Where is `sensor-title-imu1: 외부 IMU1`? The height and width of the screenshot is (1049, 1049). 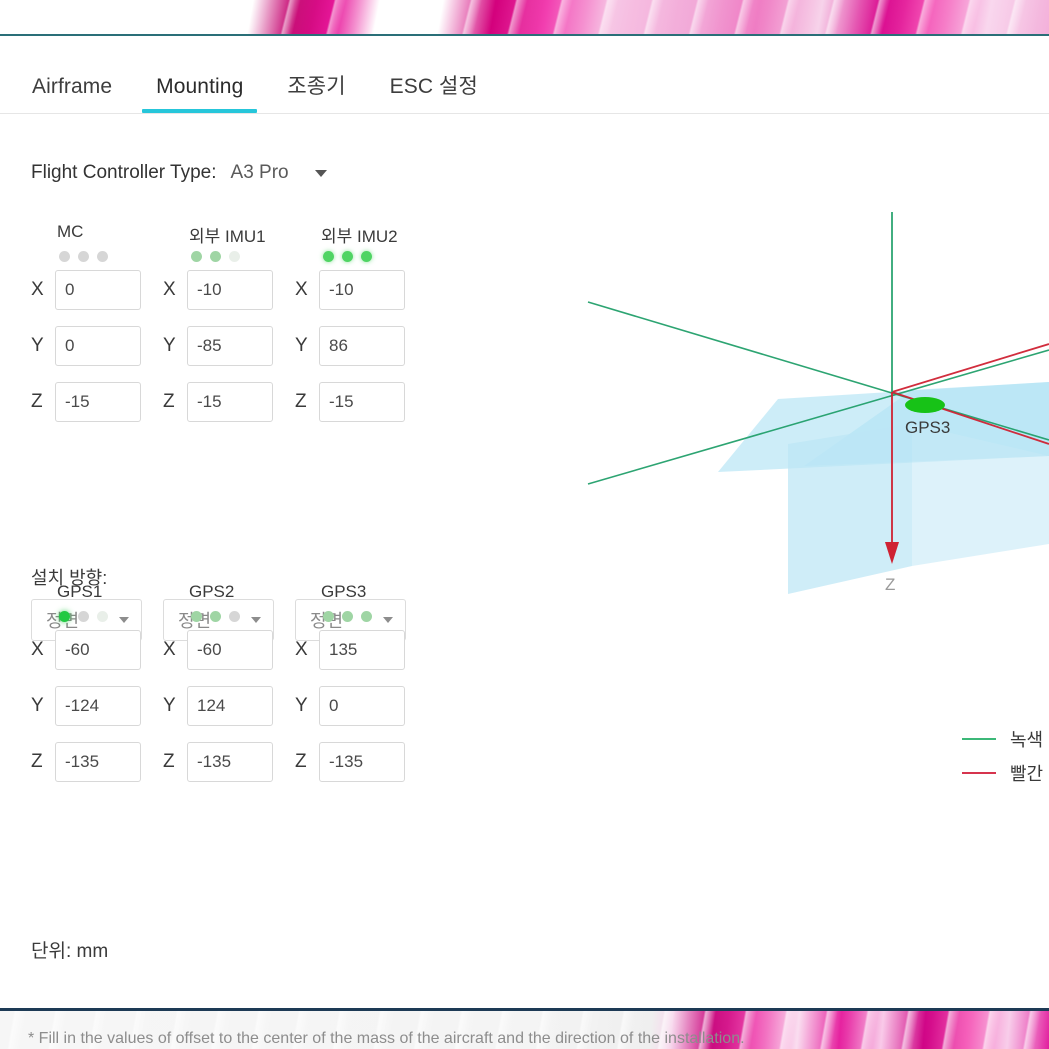 sensor-title-imu1: 외부 IMU1 is located at coordinates (227, 236).